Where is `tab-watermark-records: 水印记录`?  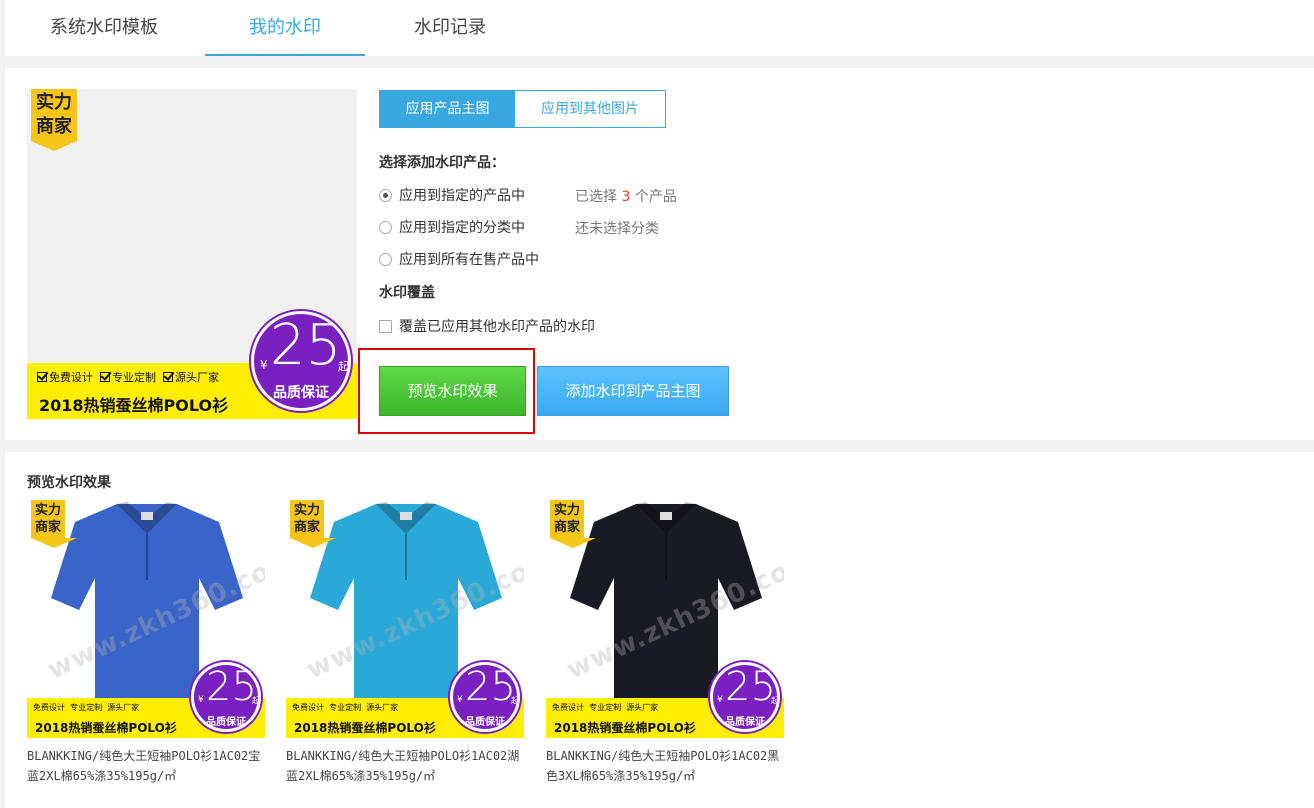 tab-watermark-records: 水印记录 is located at coordinates (450, 28).